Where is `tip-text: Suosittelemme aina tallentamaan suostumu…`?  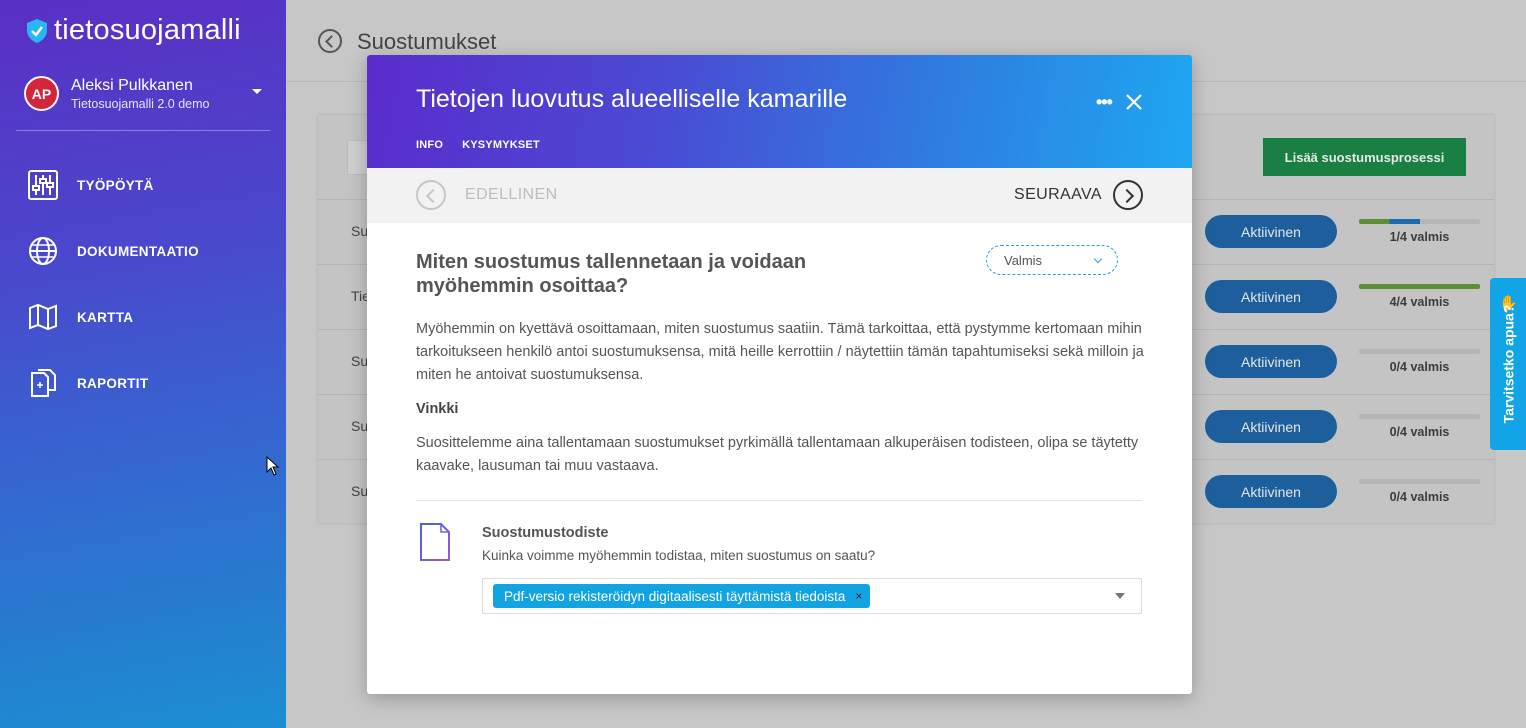 tip-text: Suosittelemme aina tallentamaan suostumu… is located at coordinates (777, 454).